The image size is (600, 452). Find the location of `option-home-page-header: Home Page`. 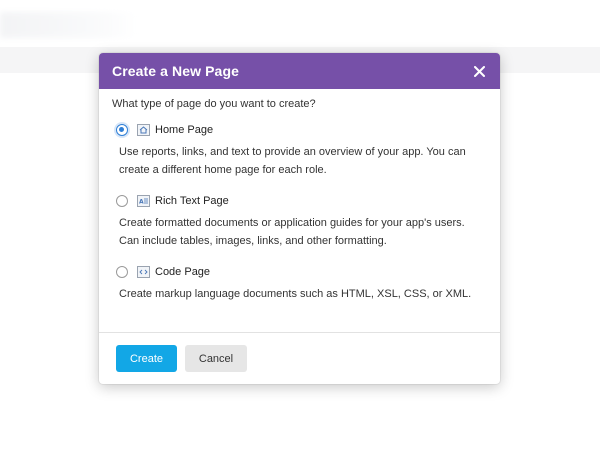

option-home-page-header: Home Page is located at coordinates (299, 130).